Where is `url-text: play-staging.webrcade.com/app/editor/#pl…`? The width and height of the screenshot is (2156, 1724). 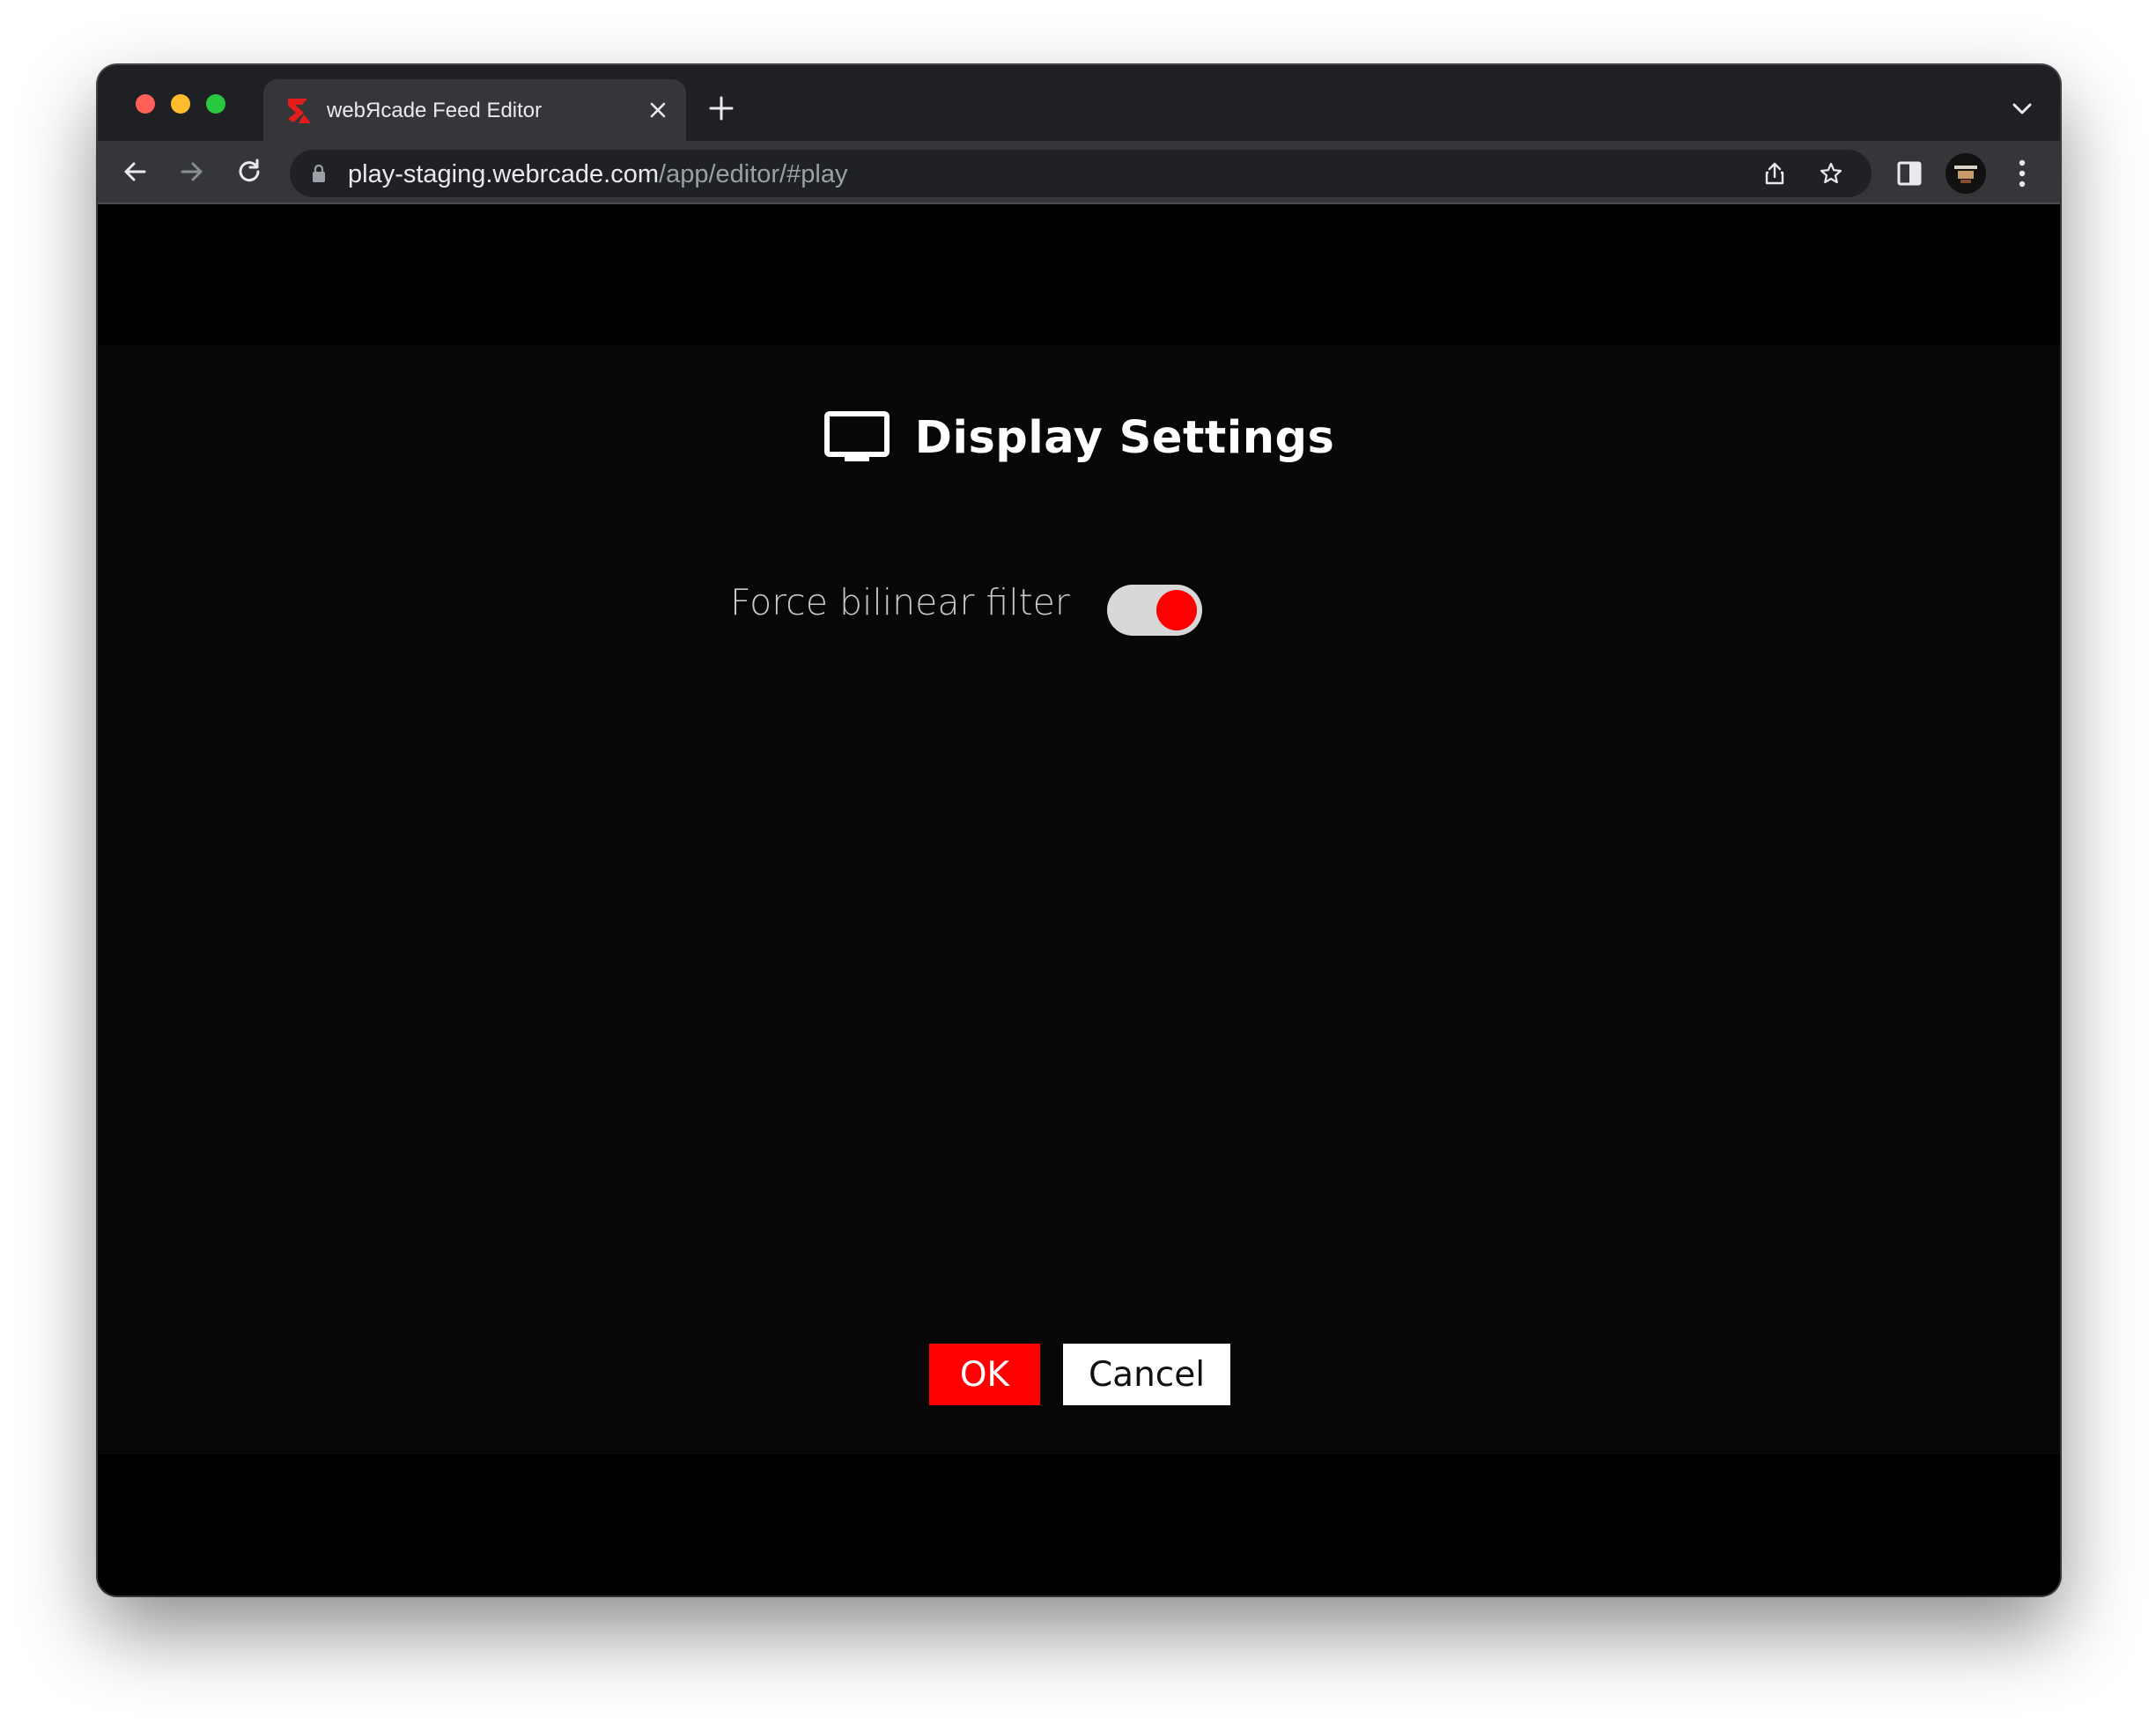 url-text: play-staging.webrcade.com/app/editor/#pl… is located at coordinates (597, 174).